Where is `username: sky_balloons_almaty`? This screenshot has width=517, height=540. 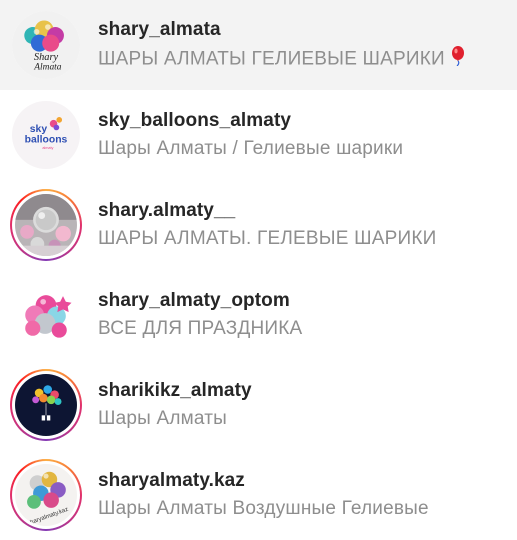 username: sky_balloons_almaty is located at coordinates (250, 121).